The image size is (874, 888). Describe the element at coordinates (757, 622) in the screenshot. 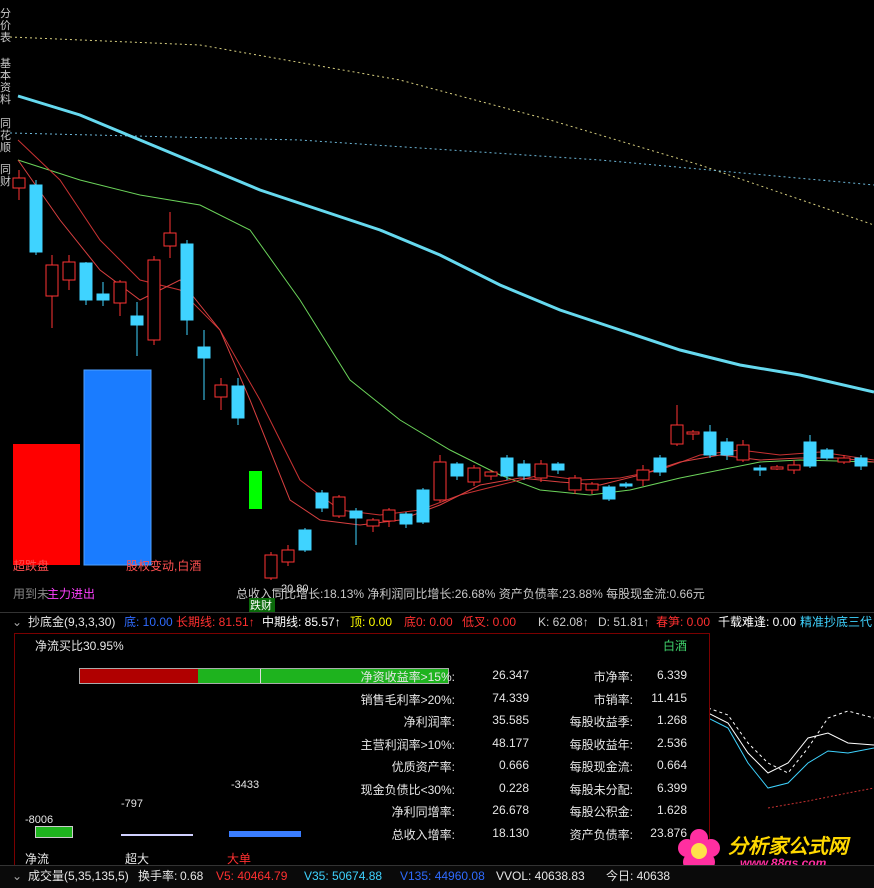

I see `indicator-item: 千载难逢: 0.00` at that location.